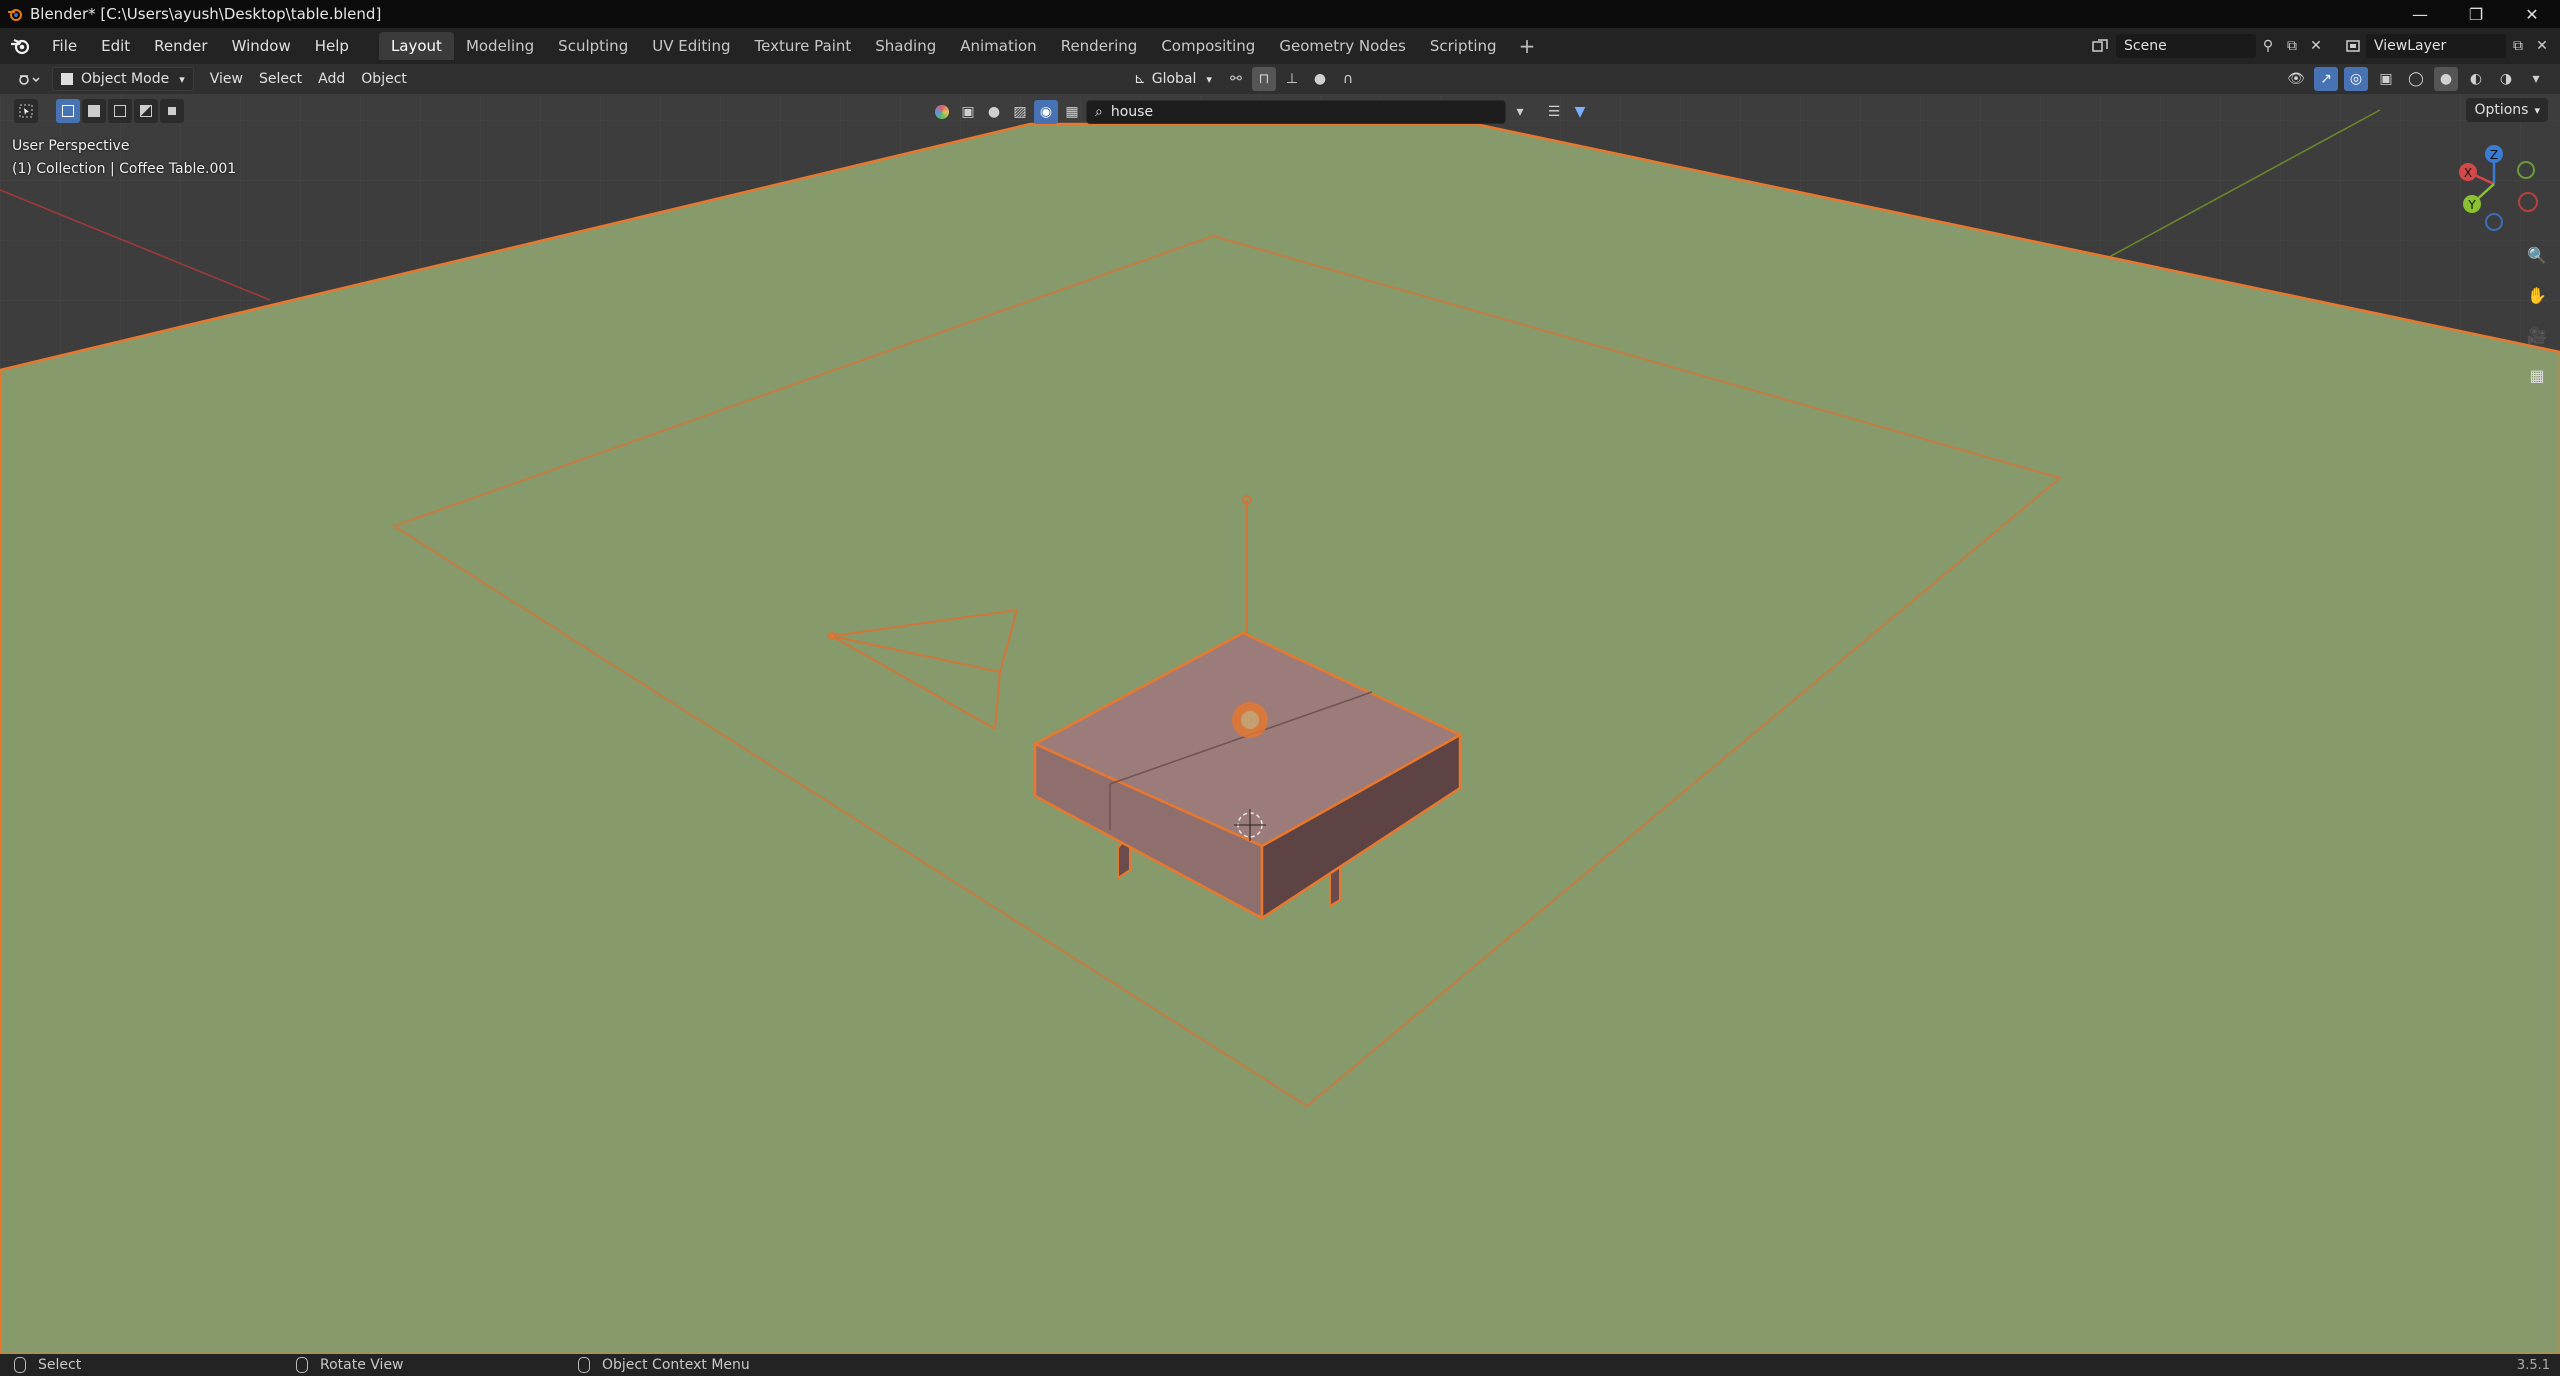 This screenshot has height=1376, width=2560. I want to click on options-dropdown: Options ▾, so click(2507, 110).